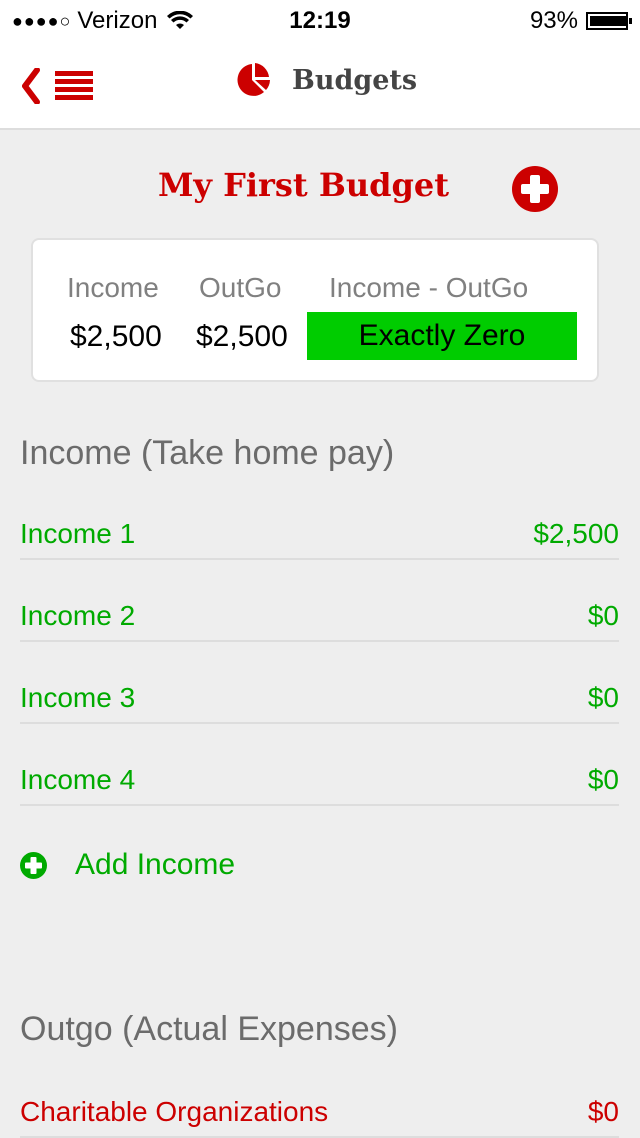 Image resolution: width=640 pixels, height=1138 pixels. I want to click on outgo-label: Charitable Organizations, so click(174, 1111).